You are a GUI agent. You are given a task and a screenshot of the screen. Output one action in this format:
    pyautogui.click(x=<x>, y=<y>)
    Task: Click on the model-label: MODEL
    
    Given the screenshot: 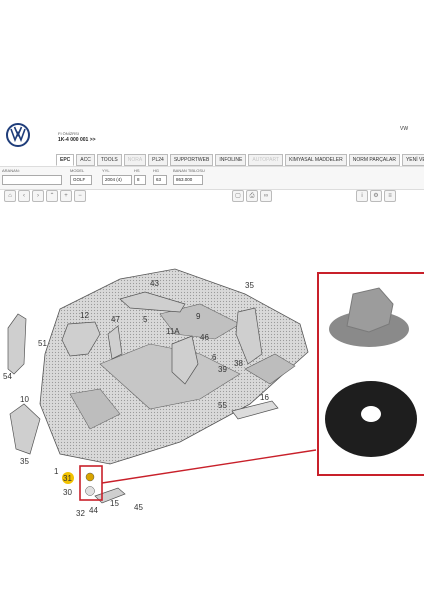 What is the action you would take?
    pyautogui.click(x=77, y=170)
    